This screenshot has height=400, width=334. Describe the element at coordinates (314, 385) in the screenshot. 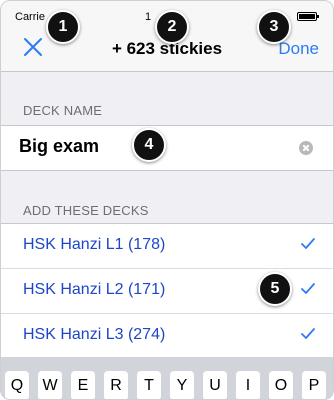

I see `key-p: P` at that location.